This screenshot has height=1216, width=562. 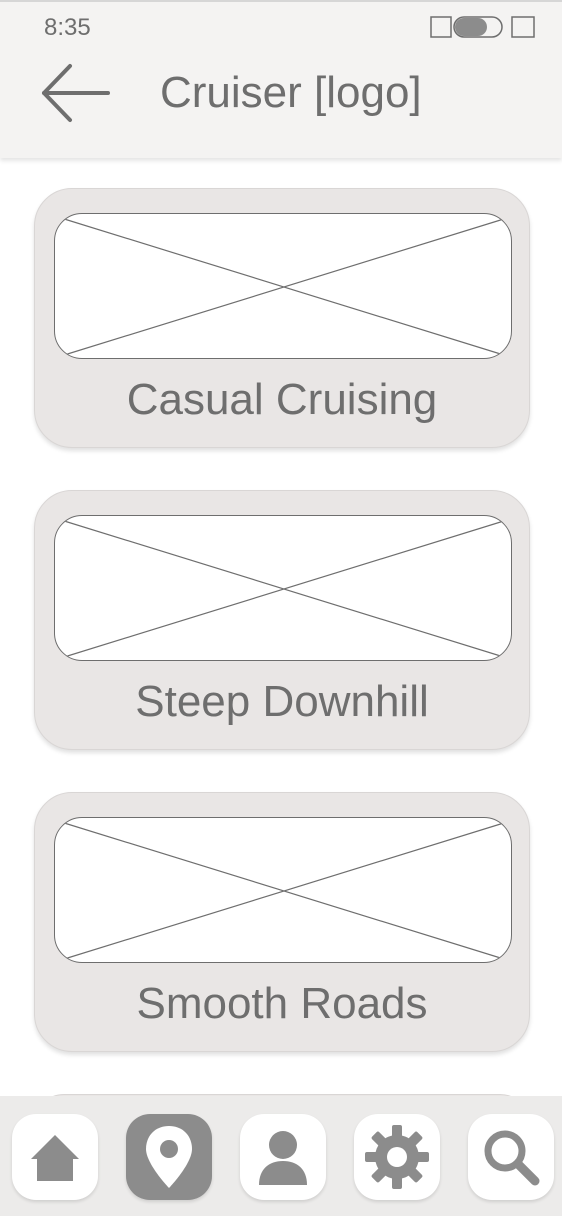 I want to click on home-icon, so click(x=55, y=1158).